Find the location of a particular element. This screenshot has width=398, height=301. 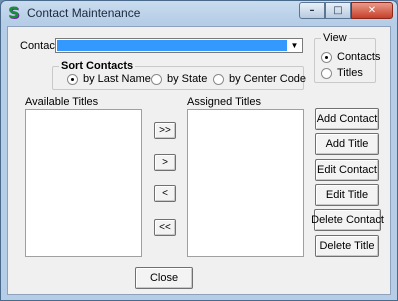

view-contacts-label: Contacts is located at coordinates (359, 57).